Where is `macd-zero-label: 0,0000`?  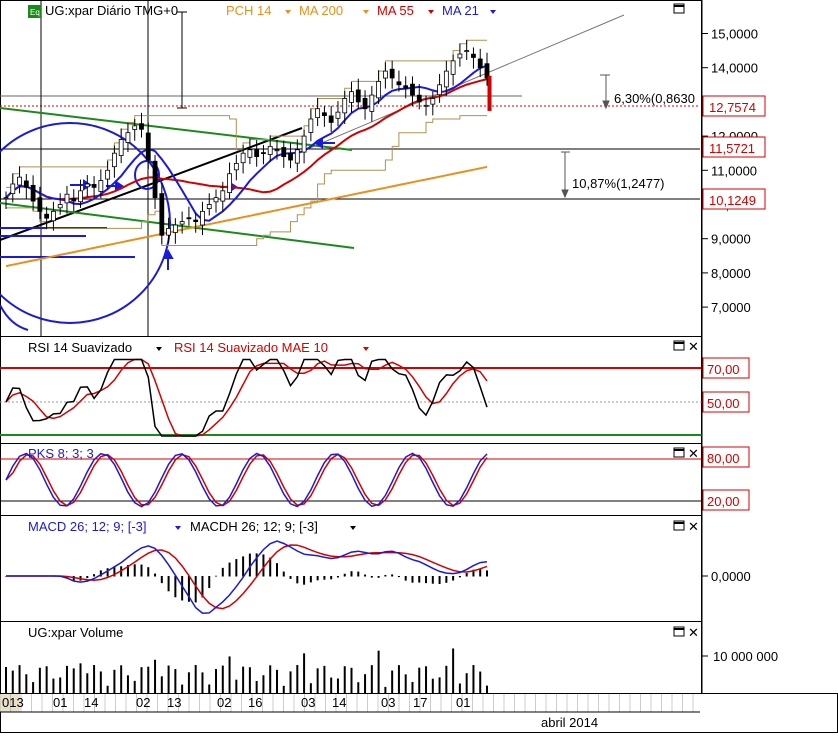
macd-zero-label: 0,0000 is located at coordinates (731, 576).